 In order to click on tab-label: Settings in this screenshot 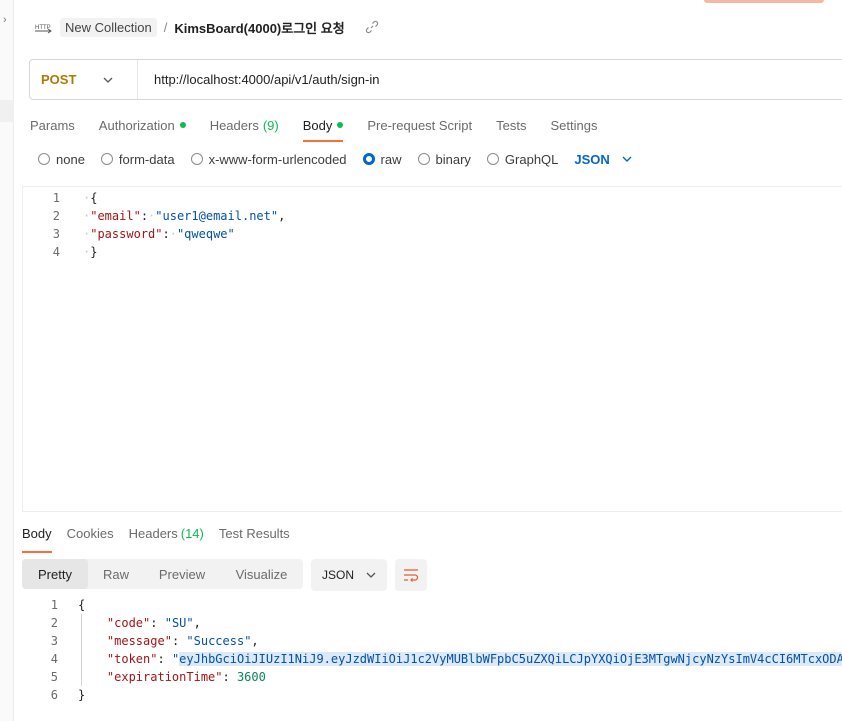, I will do `click(574, 125)`.